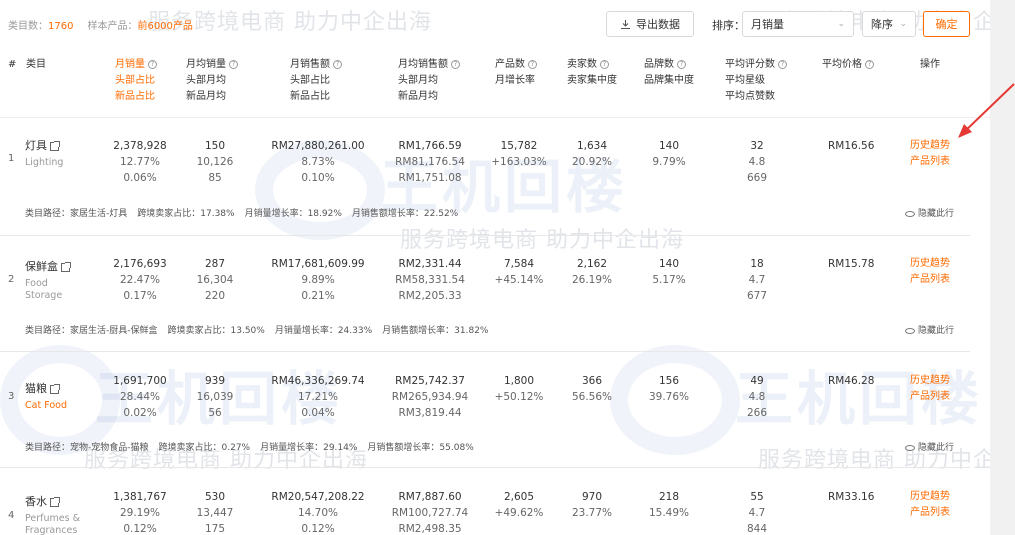  I want to click on header-actions: 操作, so click(930, 64).